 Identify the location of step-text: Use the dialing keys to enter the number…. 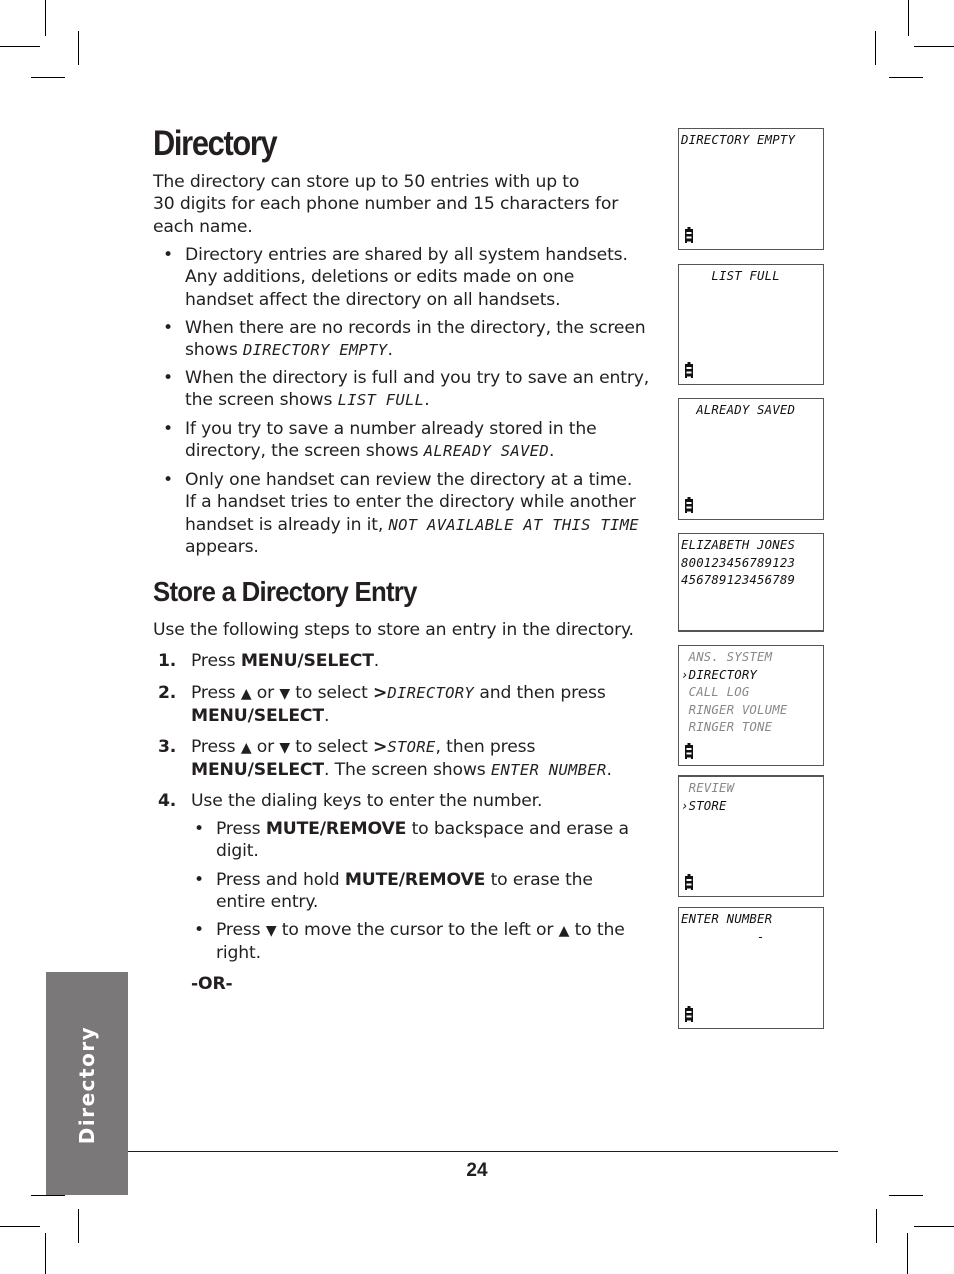
(367, 801).